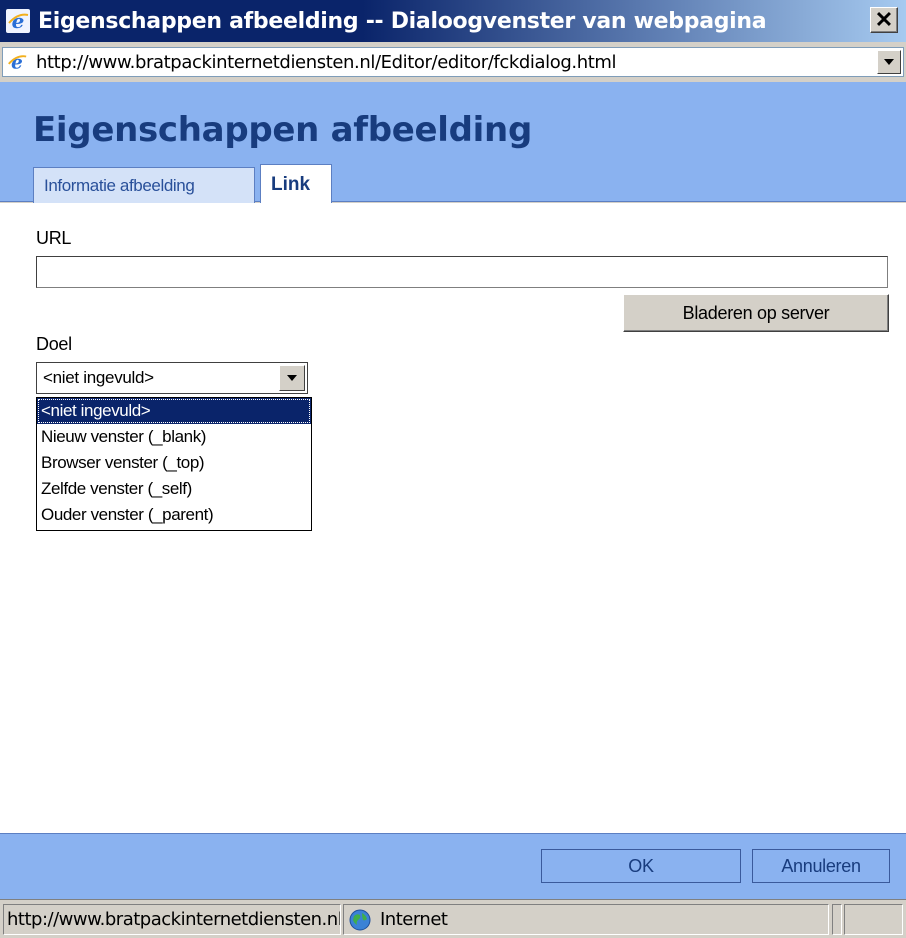  I want to click on dialog-title: Eigenschappen afbeelding, so click(282, 130).